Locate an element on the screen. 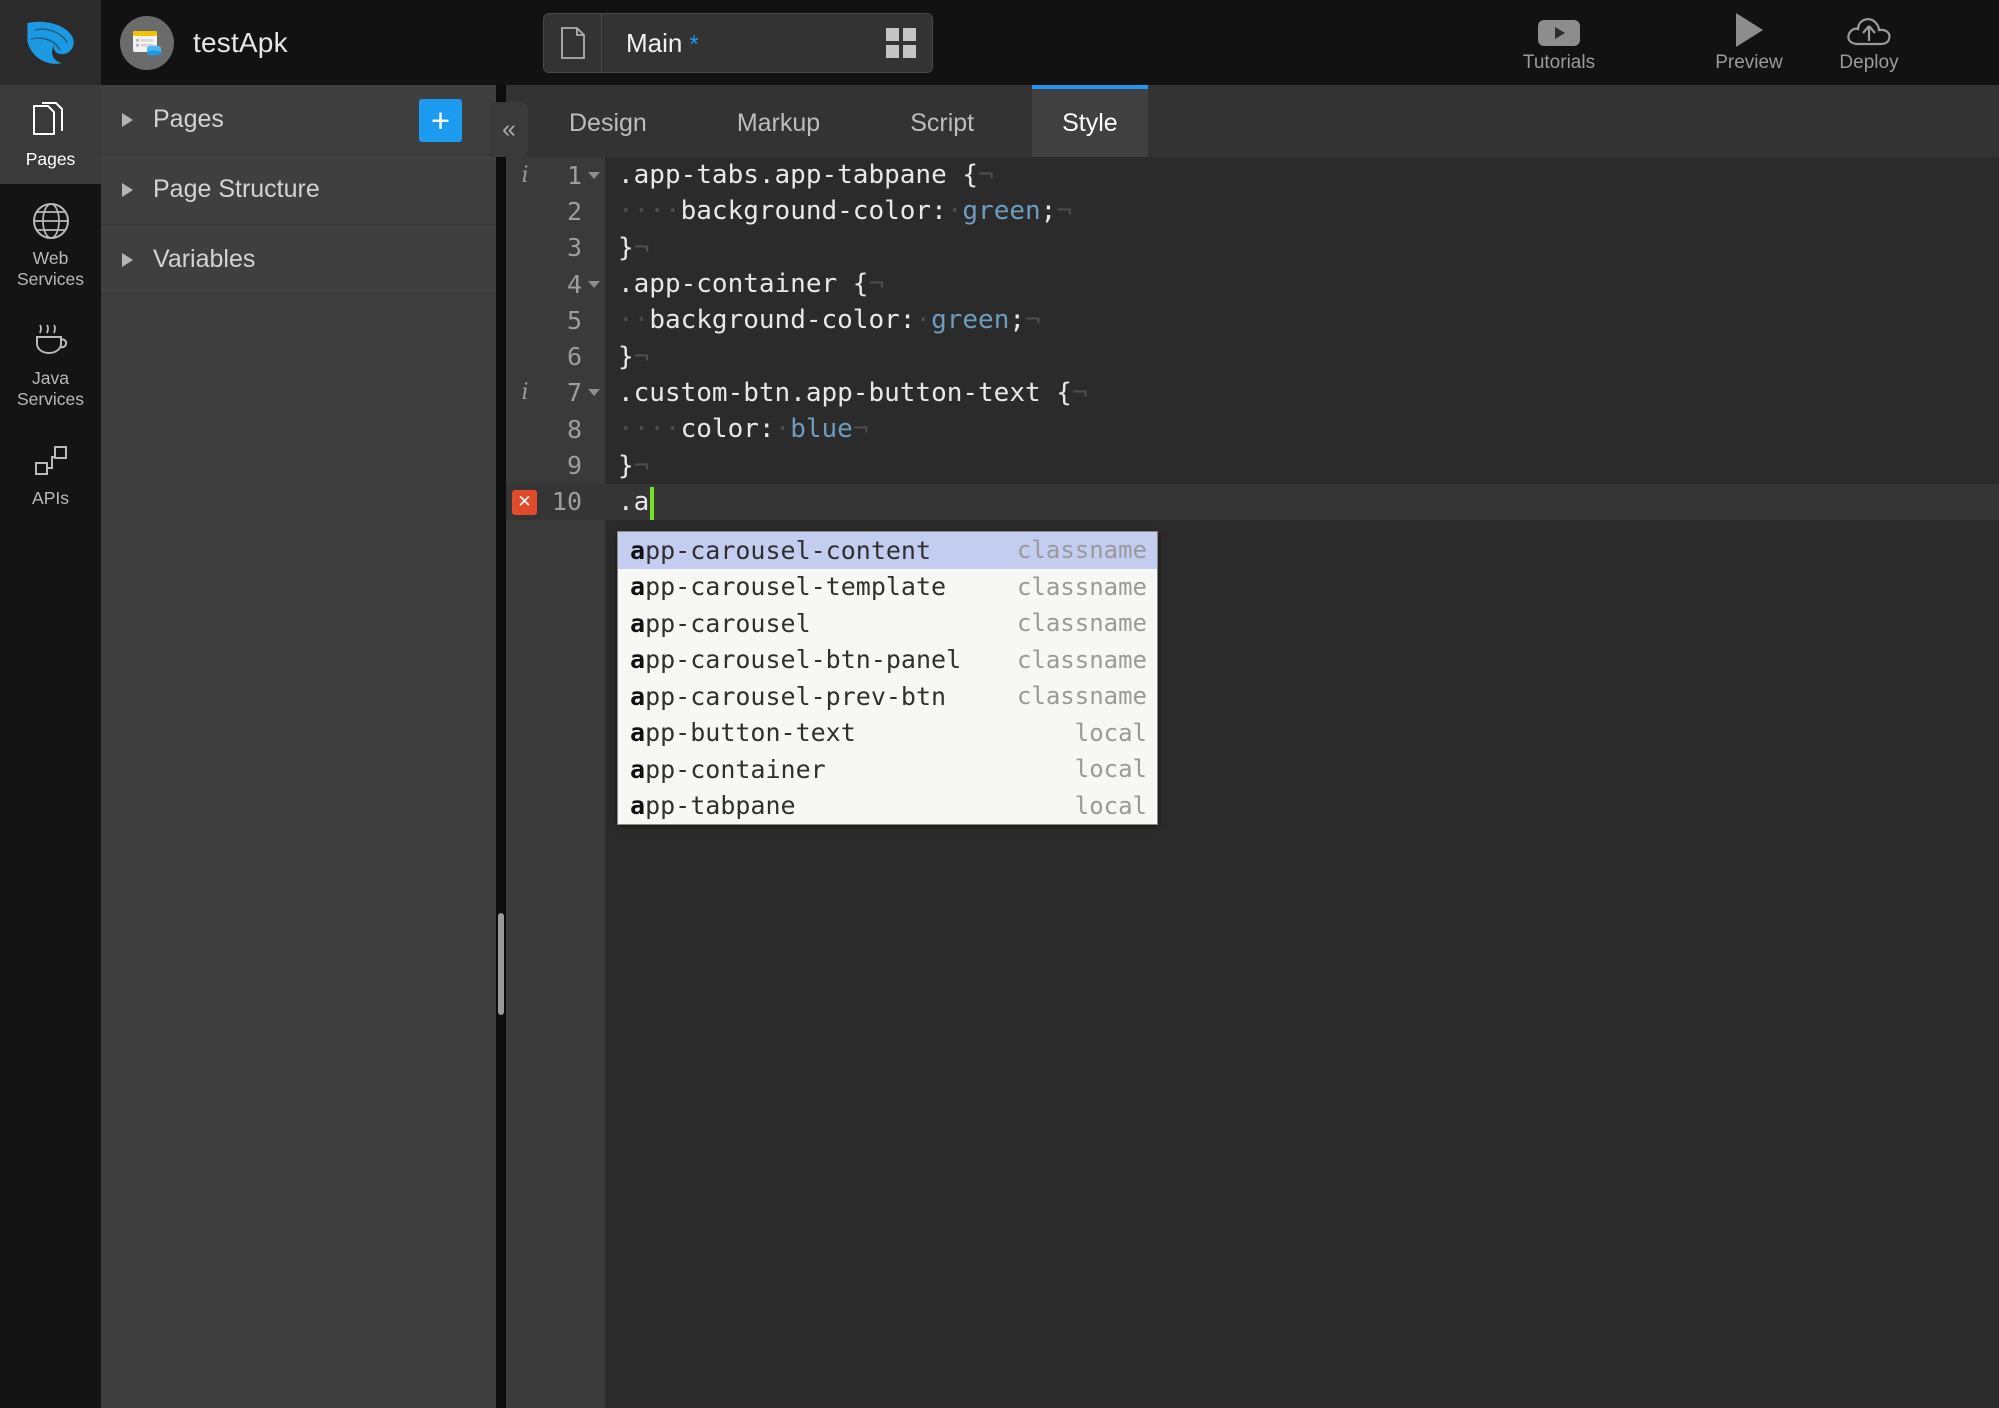  youtube-play-icon is located at coordinates (1559, 30).